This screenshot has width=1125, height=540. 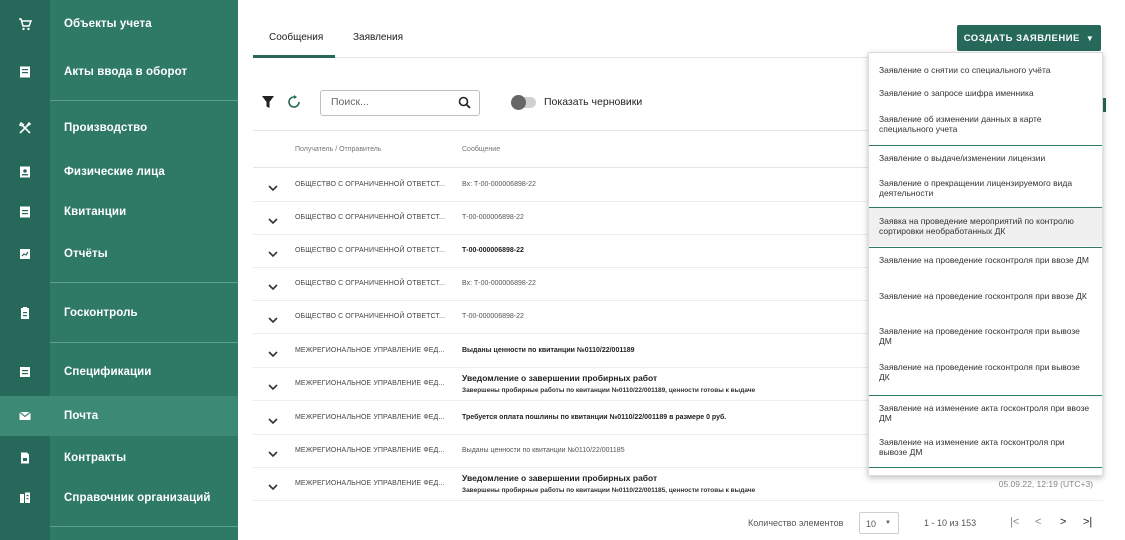 What do you see at coordinates (95, 212) in the screenshot?
I see `sidebar-item-label: Квитанции` at bounding box center [95, 212].